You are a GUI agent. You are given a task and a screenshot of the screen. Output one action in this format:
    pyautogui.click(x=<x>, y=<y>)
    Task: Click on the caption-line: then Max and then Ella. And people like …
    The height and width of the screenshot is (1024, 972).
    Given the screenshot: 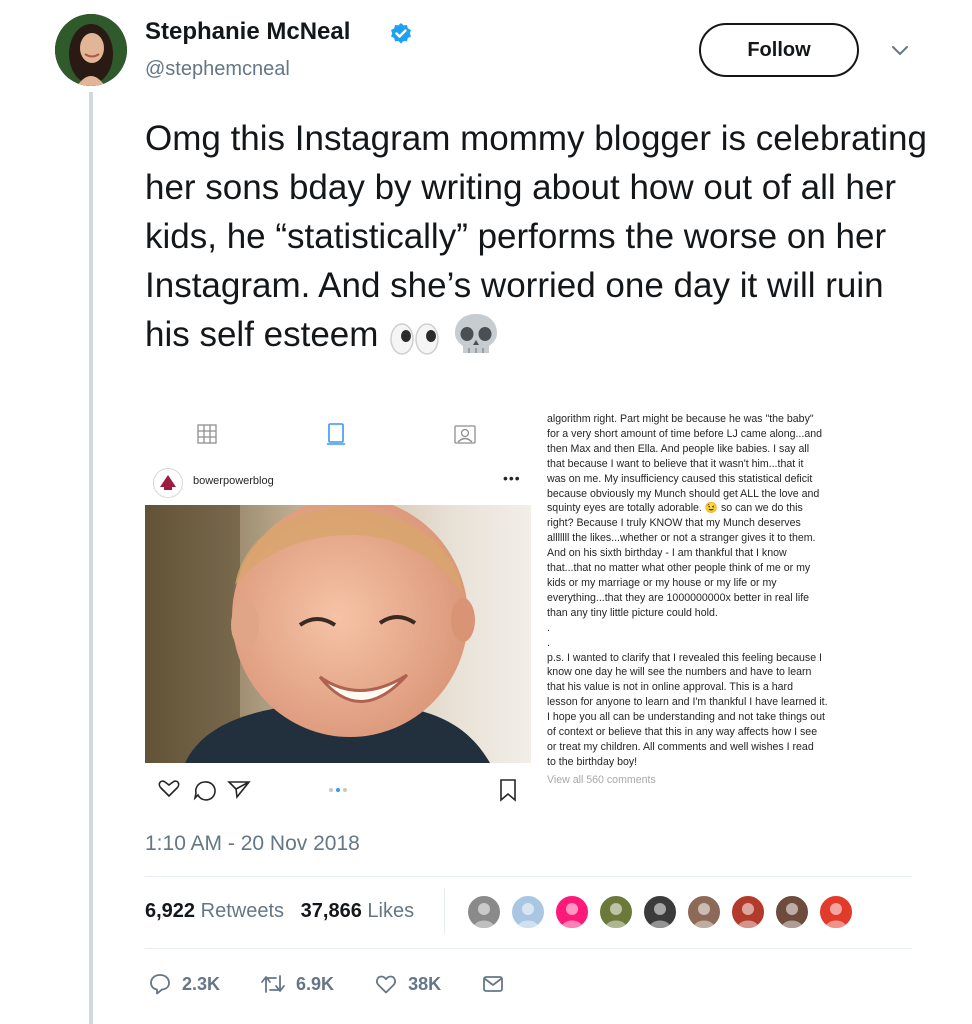 What is the action you would take?
    pyautogui.click(x=678, y=448)
    